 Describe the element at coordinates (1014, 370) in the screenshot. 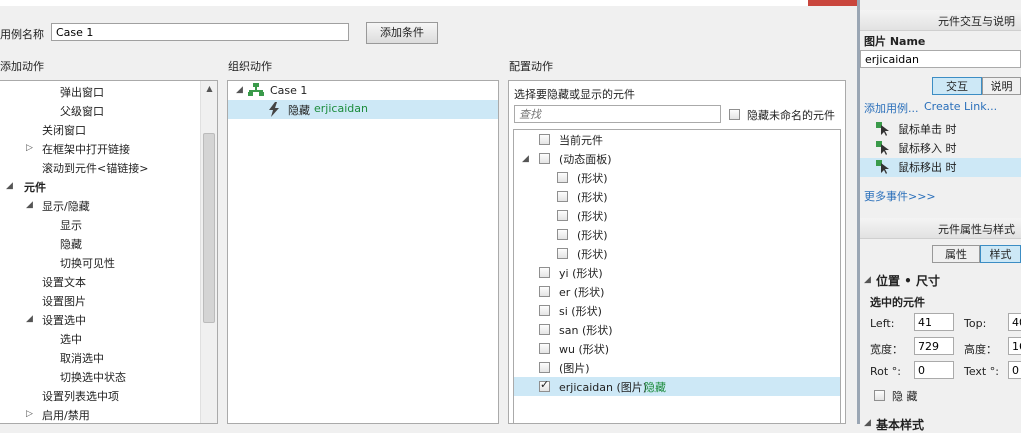

I see `text-rotation-input` at that location.